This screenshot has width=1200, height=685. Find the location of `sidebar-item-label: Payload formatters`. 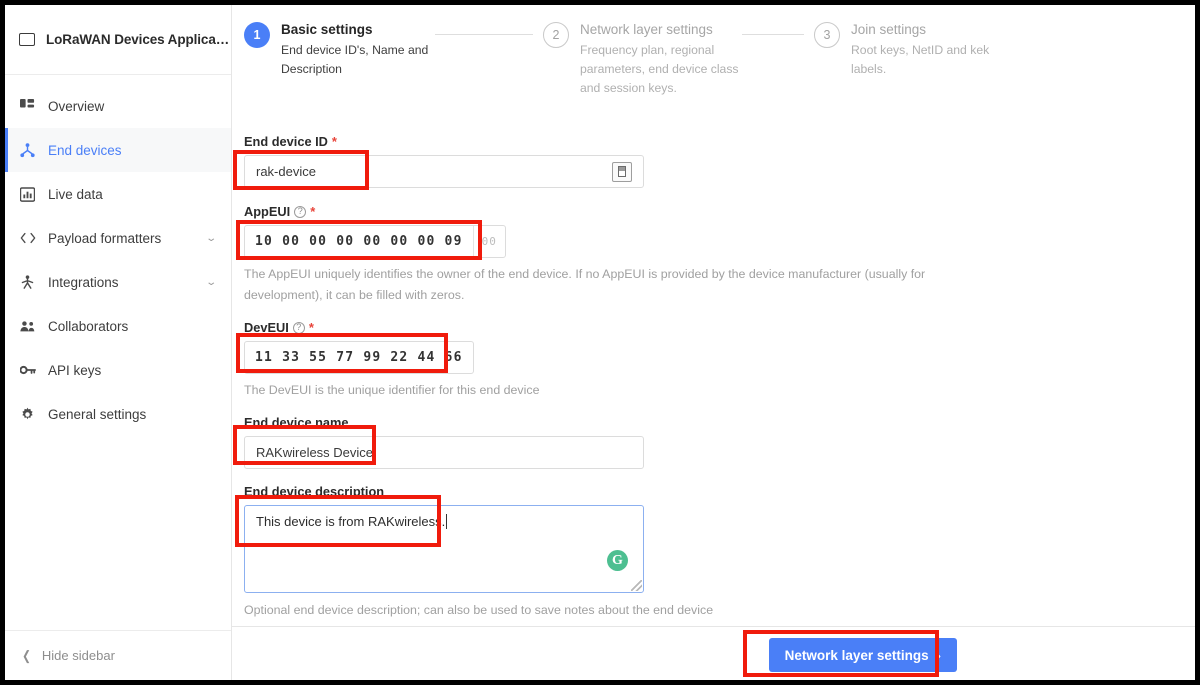

sidebar-item-label: Payload formatters is located at coordinates (105, 238).